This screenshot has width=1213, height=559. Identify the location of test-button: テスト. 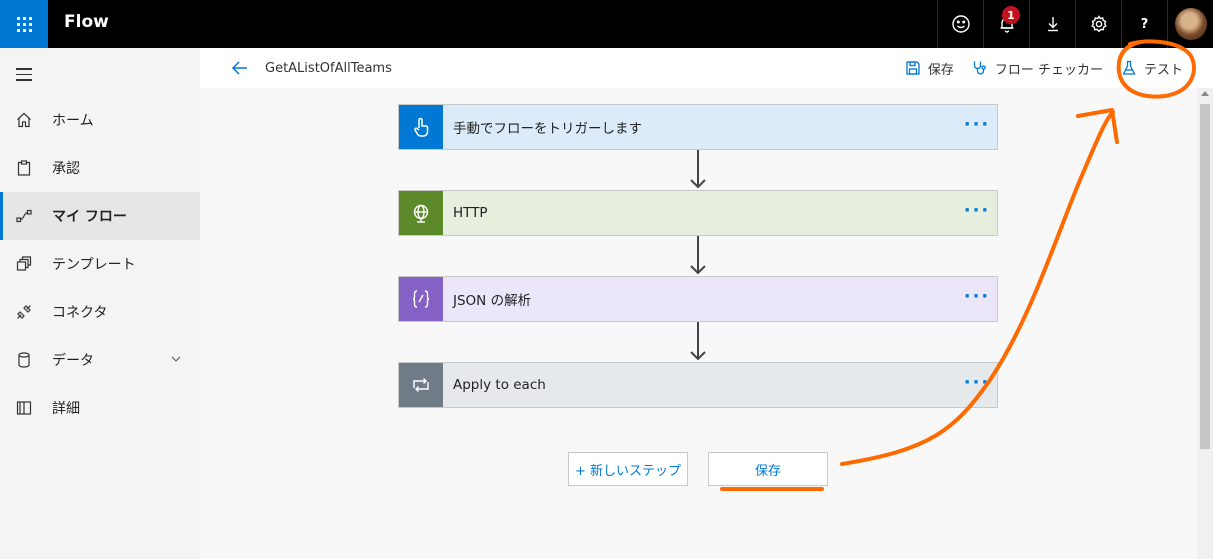
(1152, 68).